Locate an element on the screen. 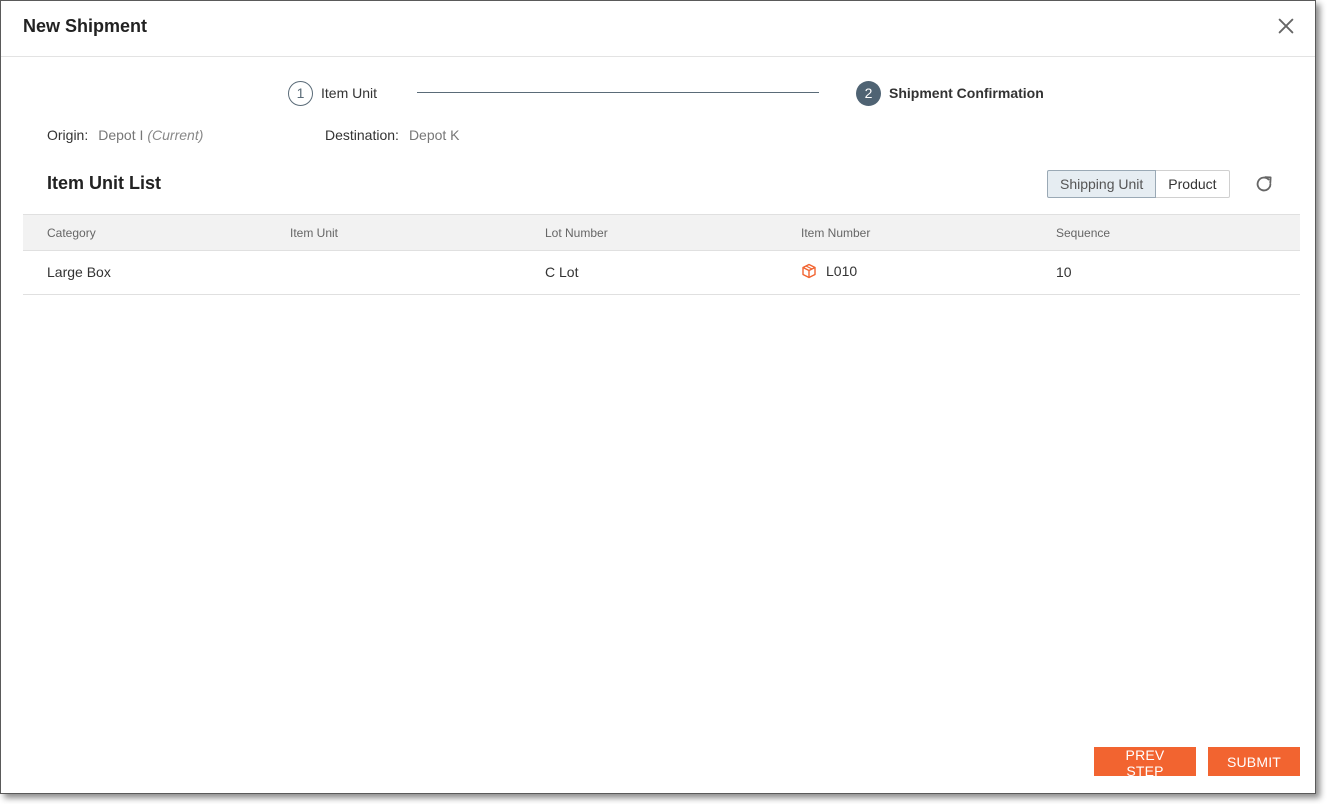 The width and height of the screenshot is (1327, 804). submit-button: SUBMIT is located at coordinates (1254, 761).